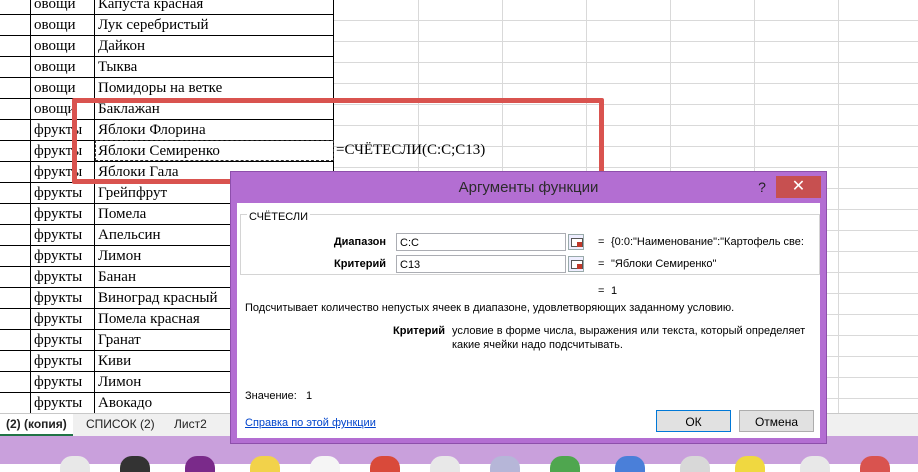 The width and height of the screenshot is (918, 472). What do you see at coordinates (309, 396) in the screenshot?
I see `value-result: 1` at bounding box center [309, 396].